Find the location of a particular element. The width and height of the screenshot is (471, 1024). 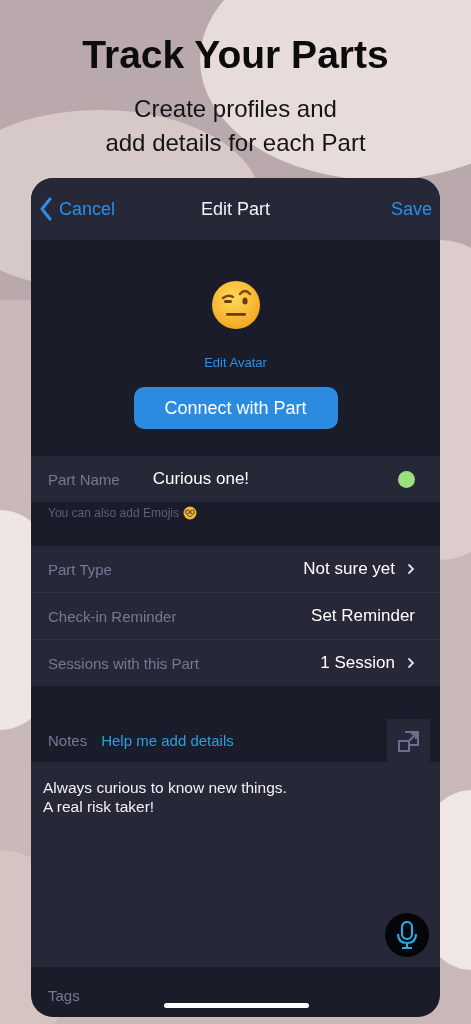

face-emoji-icon is located at coordinates (235, 305).